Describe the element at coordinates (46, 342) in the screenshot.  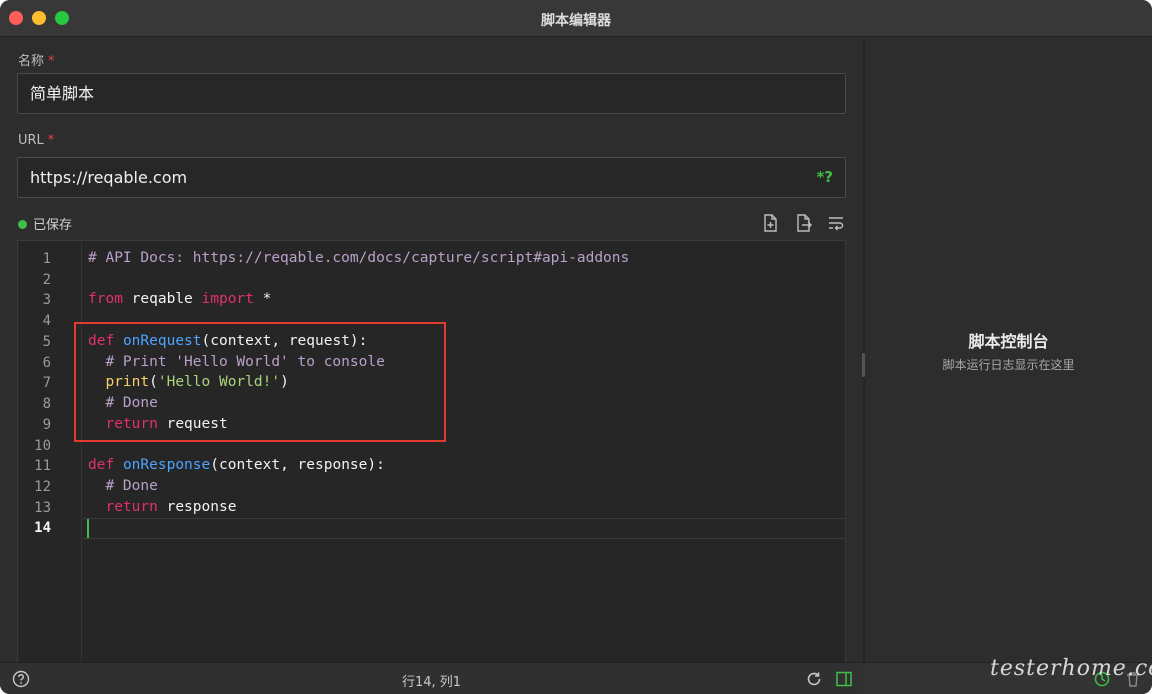
I see `line-number: 5` at that location.